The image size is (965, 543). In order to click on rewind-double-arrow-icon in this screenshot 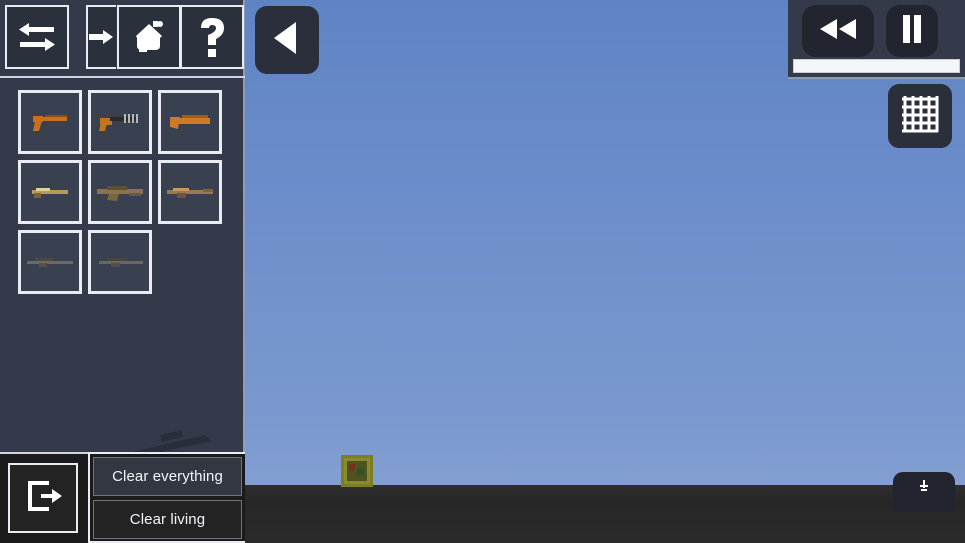, I will do `click(838, 31)`.